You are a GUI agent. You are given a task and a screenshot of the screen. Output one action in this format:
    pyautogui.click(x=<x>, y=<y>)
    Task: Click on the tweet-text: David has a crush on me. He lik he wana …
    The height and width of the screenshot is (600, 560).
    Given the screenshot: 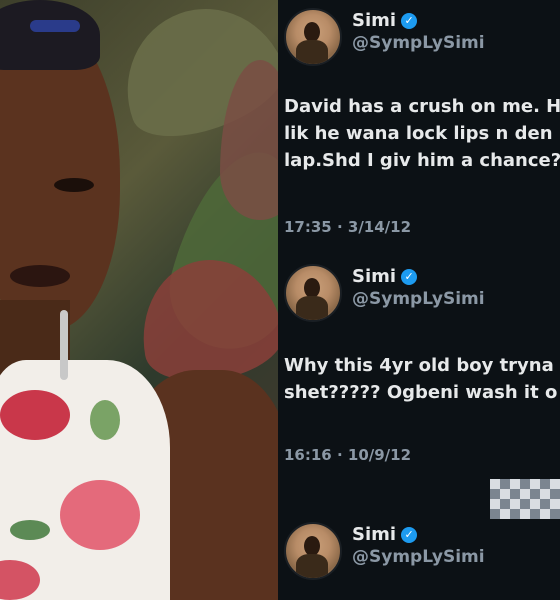 What is the action you would take?
    pyautogui.click(x=422, y=133)
    